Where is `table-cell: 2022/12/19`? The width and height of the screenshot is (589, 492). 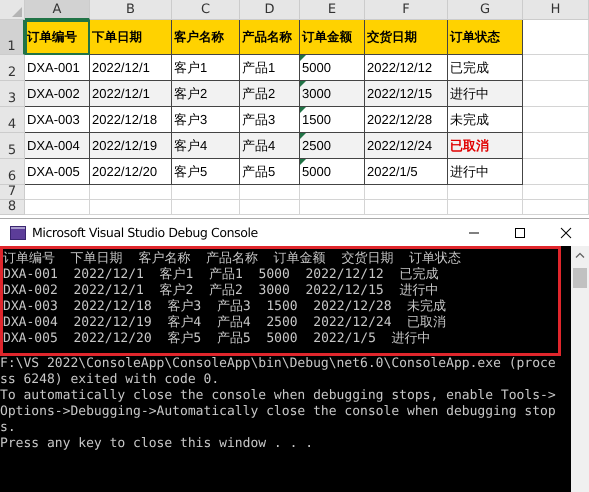 table-cell: 2022/12/19 is located at coordinates (131, 146).